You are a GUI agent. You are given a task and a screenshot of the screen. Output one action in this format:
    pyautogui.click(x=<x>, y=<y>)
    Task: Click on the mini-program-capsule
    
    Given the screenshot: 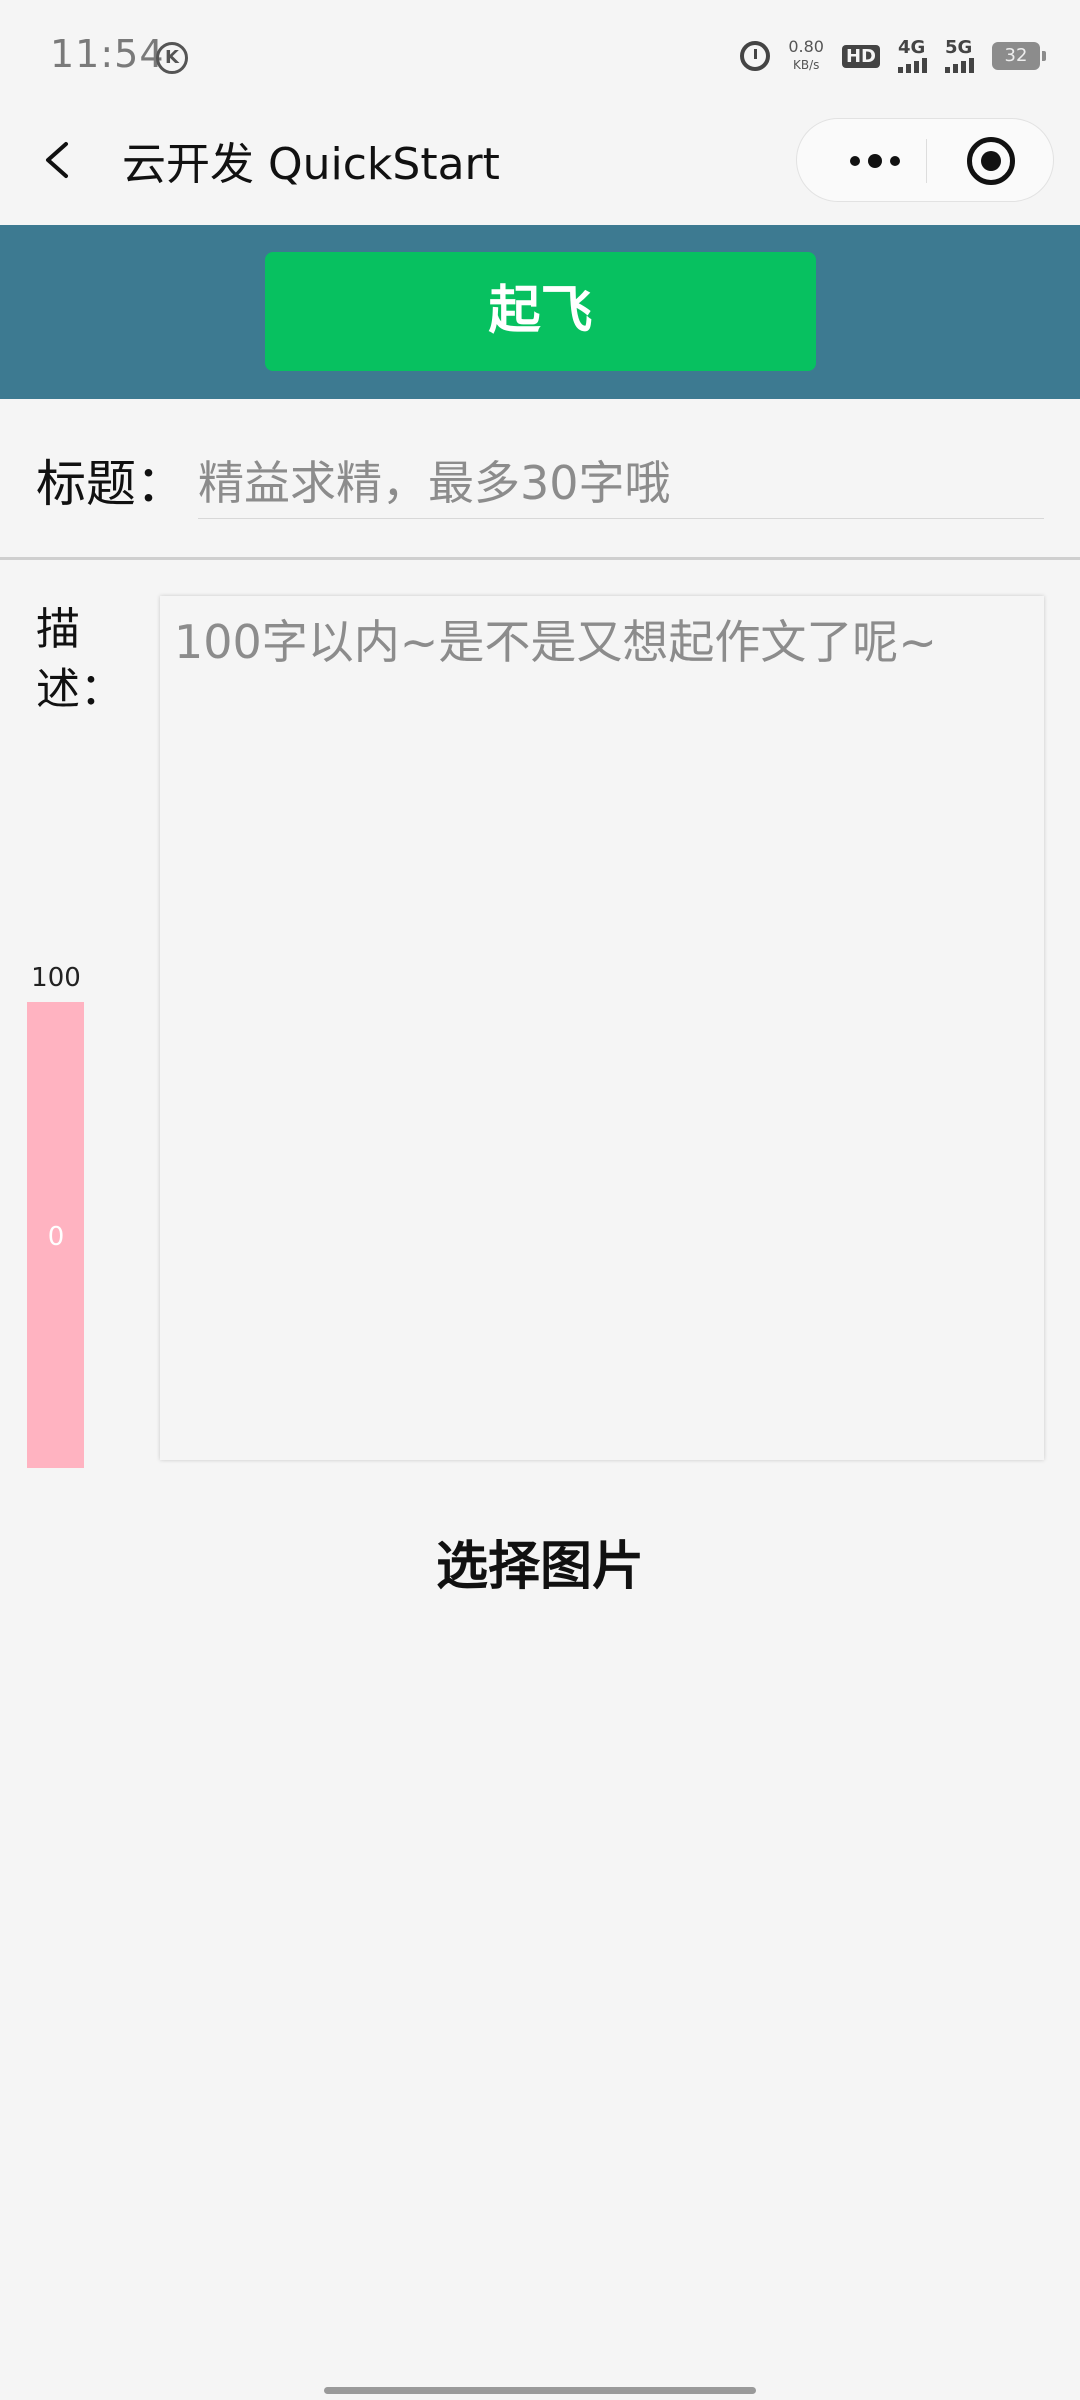 What is the action you would take?
    pyautogui.click(x=925, y=160)
    